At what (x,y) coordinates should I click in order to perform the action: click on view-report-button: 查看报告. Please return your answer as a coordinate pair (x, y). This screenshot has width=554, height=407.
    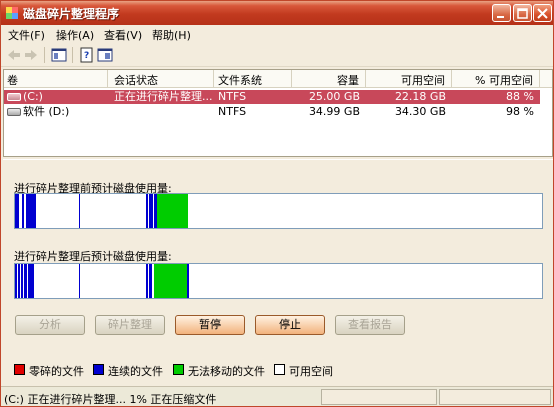
    Looking at the image, I should click on (370, 325).